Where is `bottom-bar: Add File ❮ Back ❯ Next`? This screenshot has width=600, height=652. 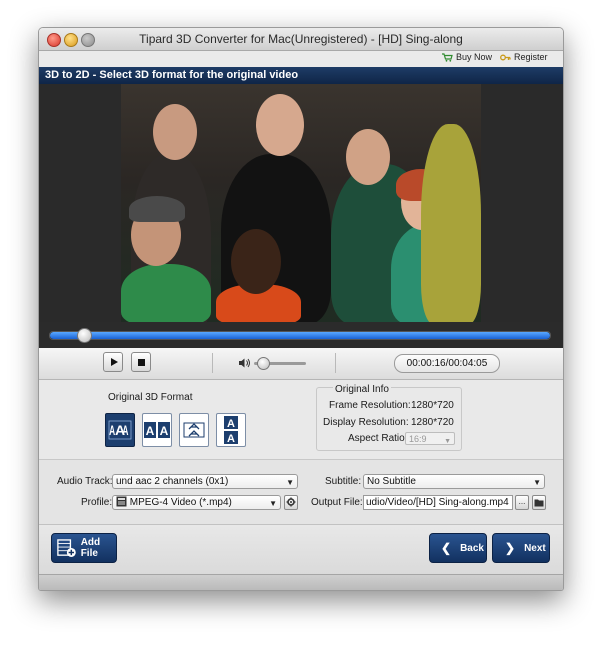
bottom-bar: Add File ❮ Back ❯ Next is located at coordinates (301, 549).